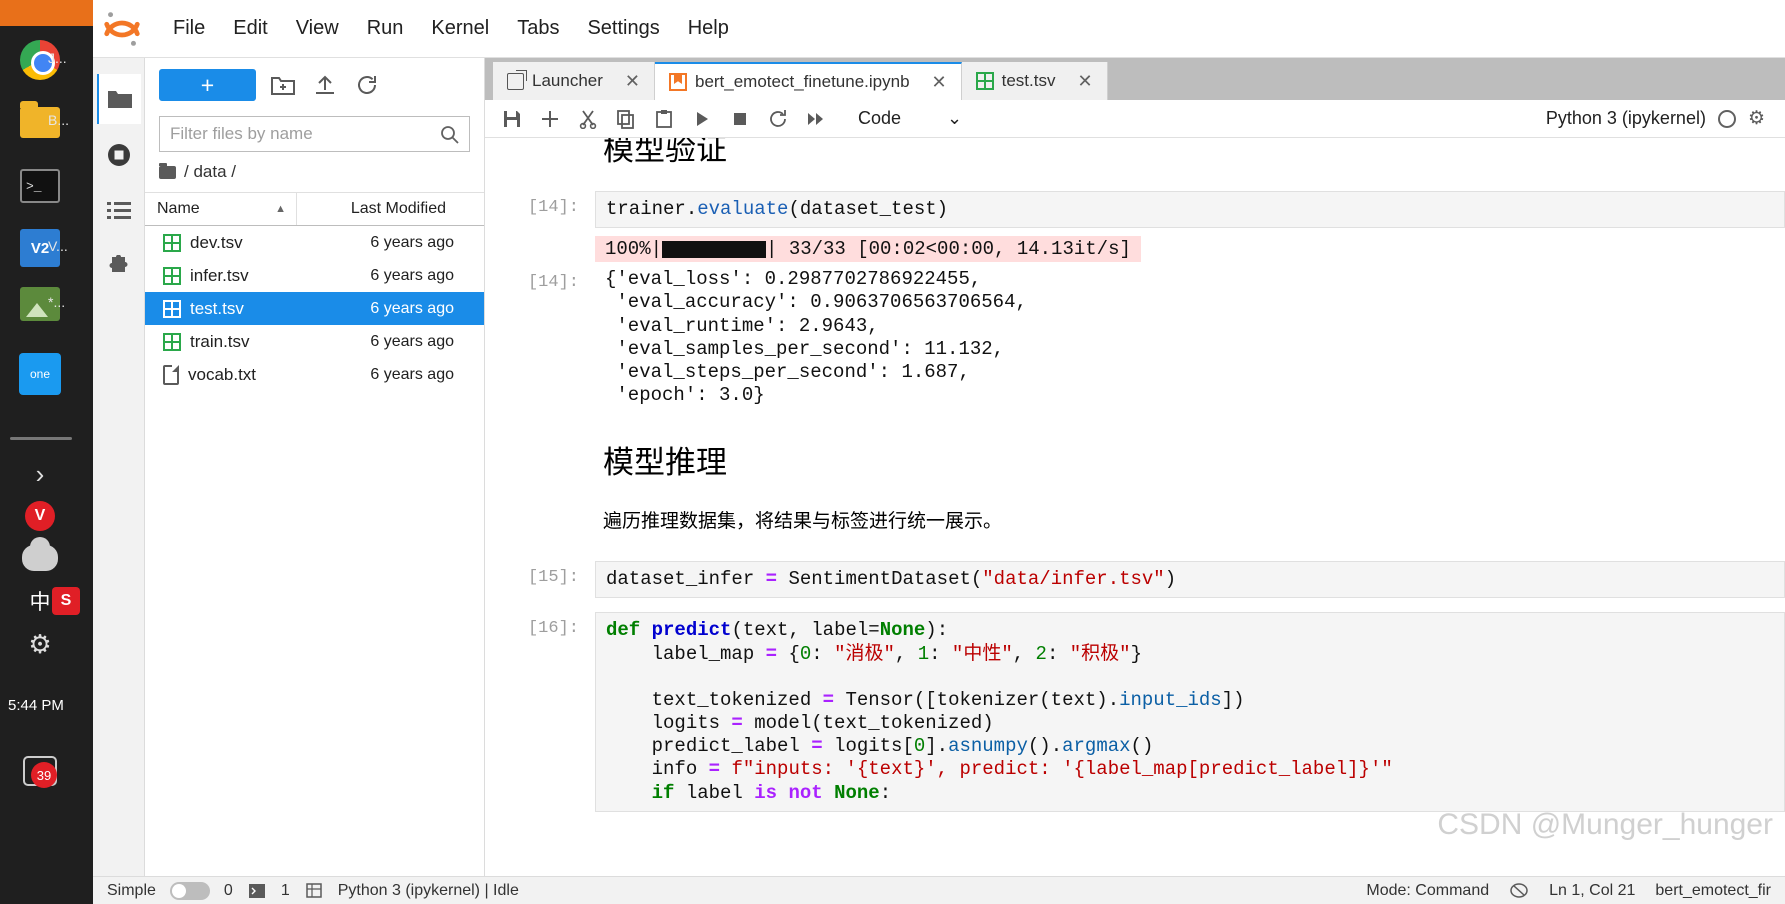  I want to click on tab-launcher: Launcher ✕, so click(574, 81).